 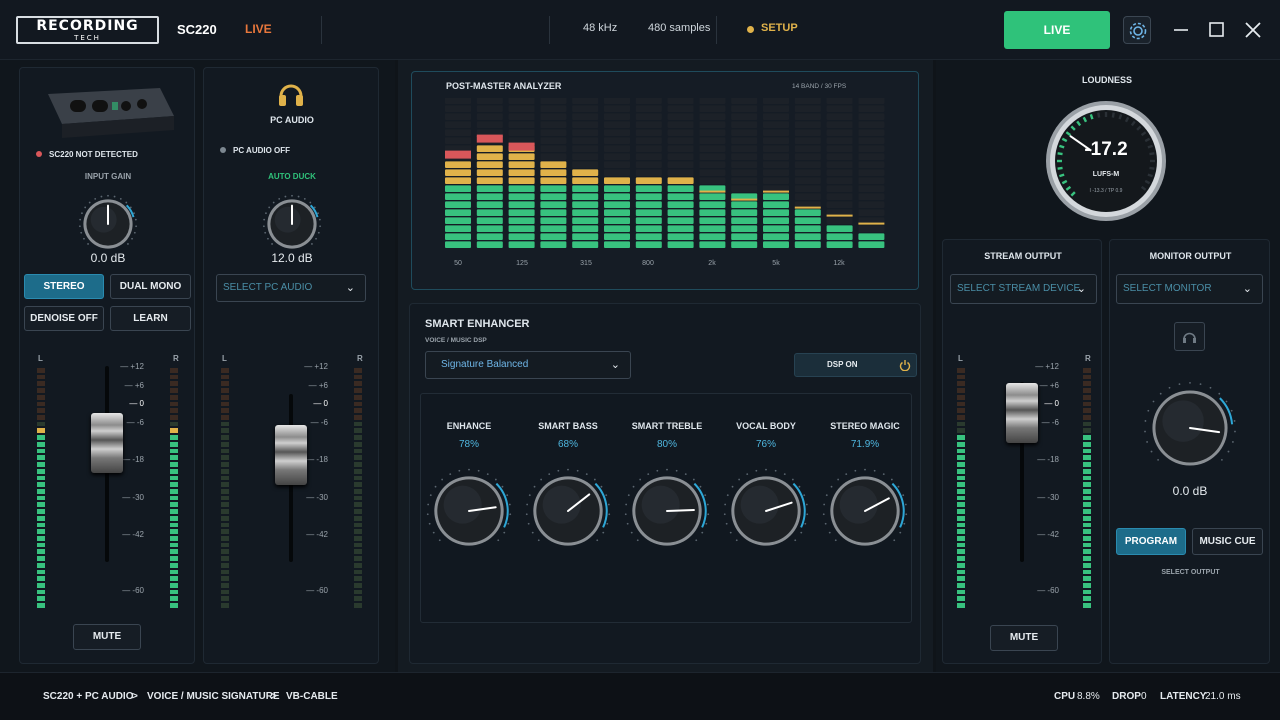 I want to click on close-icon, so click(x=1253, y=30).